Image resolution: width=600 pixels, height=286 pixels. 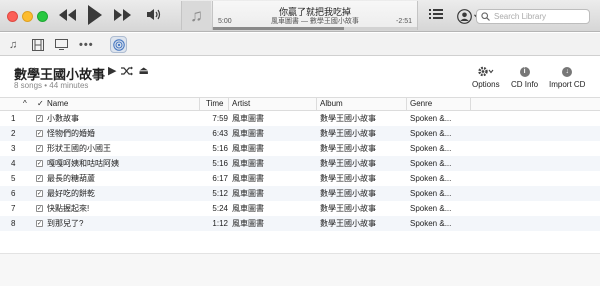 I want to click on play-icon, so click(x=95, y=15).